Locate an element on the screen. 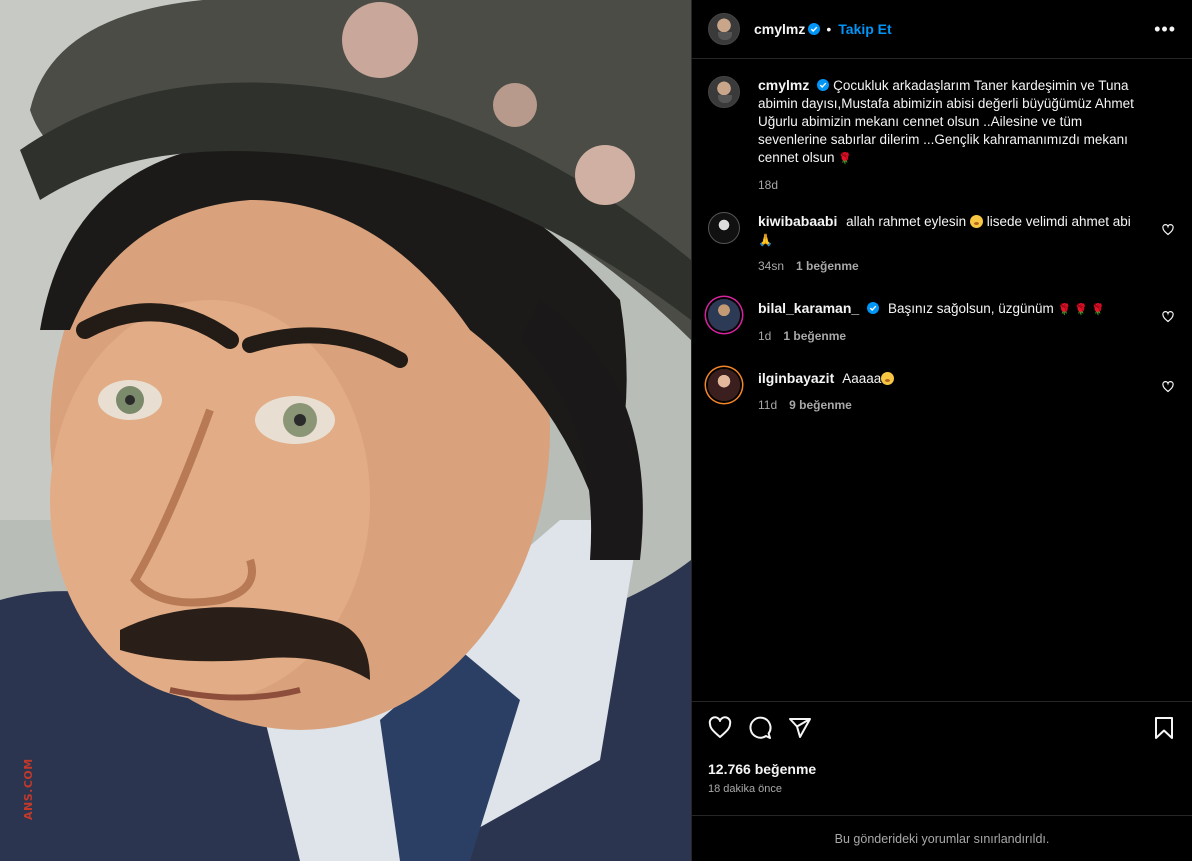 This screenshot has width=1192, height=861. follow-button: Takip Et is located at coordinates (864, 29).